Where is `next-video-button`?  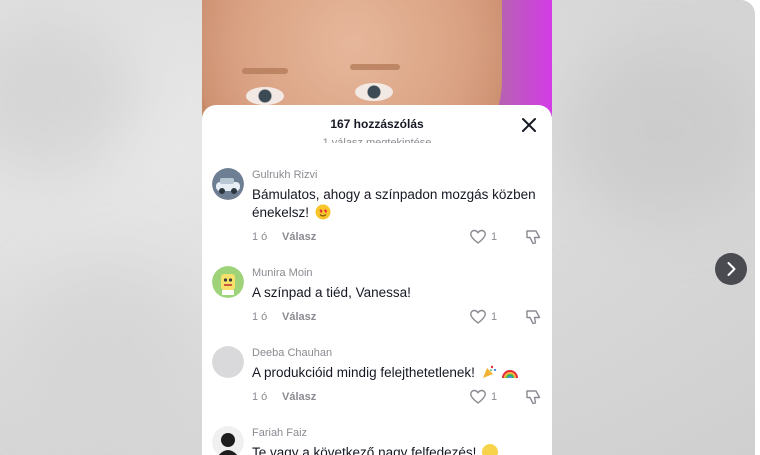
next-video-button is located at coordinates (731, 269).